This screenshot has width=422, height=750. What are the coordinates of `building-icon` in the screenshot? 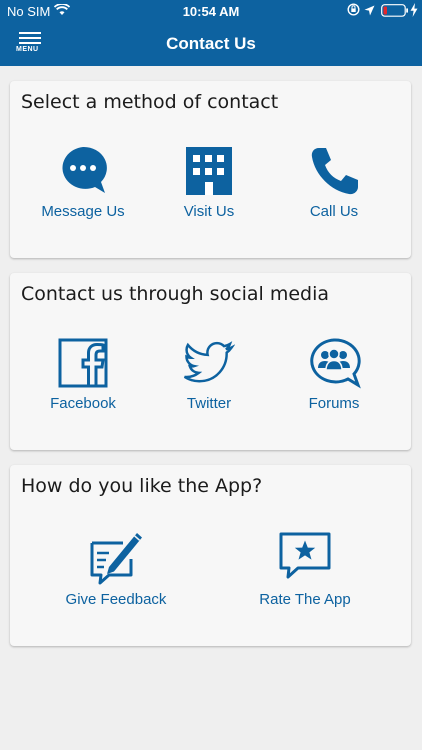 It's located at (209, 171).